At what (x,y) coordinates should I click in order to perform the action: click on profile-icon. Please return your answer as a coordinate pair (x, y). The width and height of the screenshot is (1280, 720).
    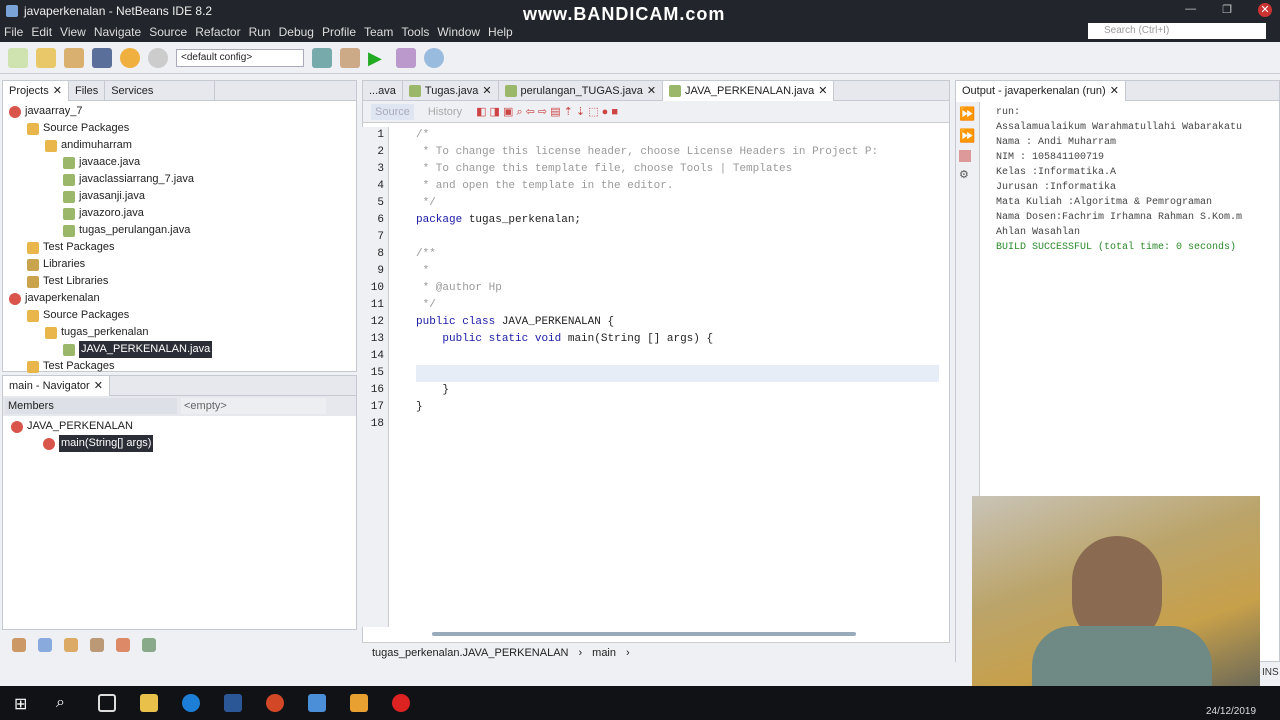
    Looking at the image, I should click on (434, 57).